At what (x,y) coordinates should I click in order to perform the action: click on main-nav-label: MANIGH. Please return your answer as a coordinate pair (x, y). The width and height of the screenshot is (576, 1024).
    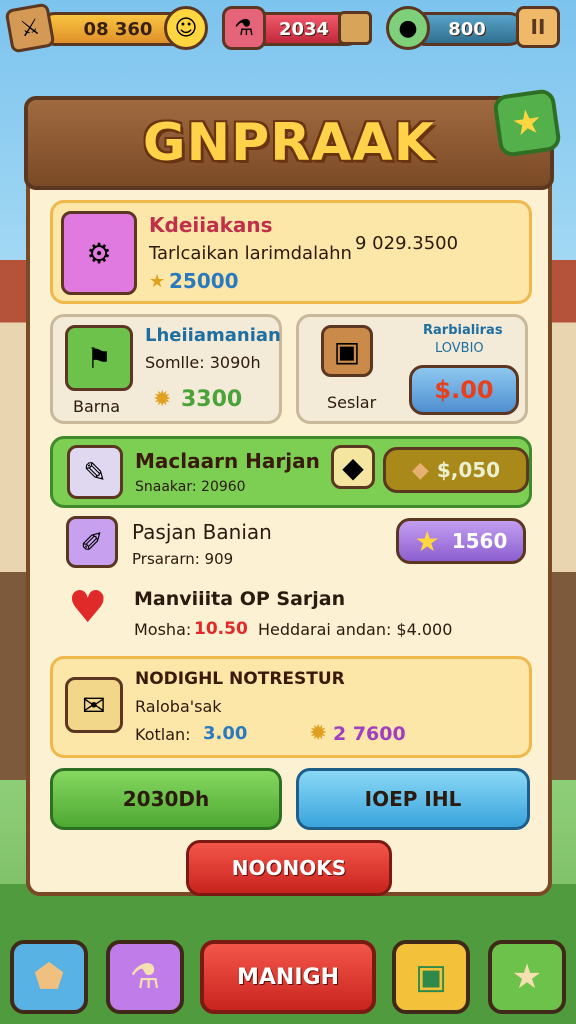
    Looking at the image, I should click on (288, 977).